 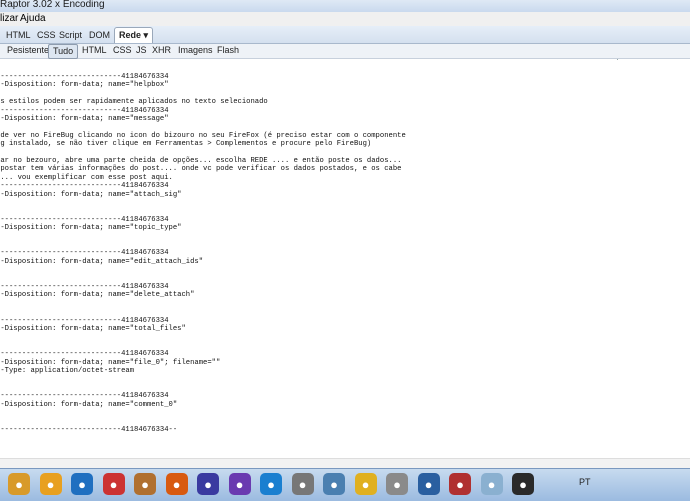 What do you see at coordinates (334, 484) in the screenshot?
I see `network-icon: ●` at bounding box center [334, 484].